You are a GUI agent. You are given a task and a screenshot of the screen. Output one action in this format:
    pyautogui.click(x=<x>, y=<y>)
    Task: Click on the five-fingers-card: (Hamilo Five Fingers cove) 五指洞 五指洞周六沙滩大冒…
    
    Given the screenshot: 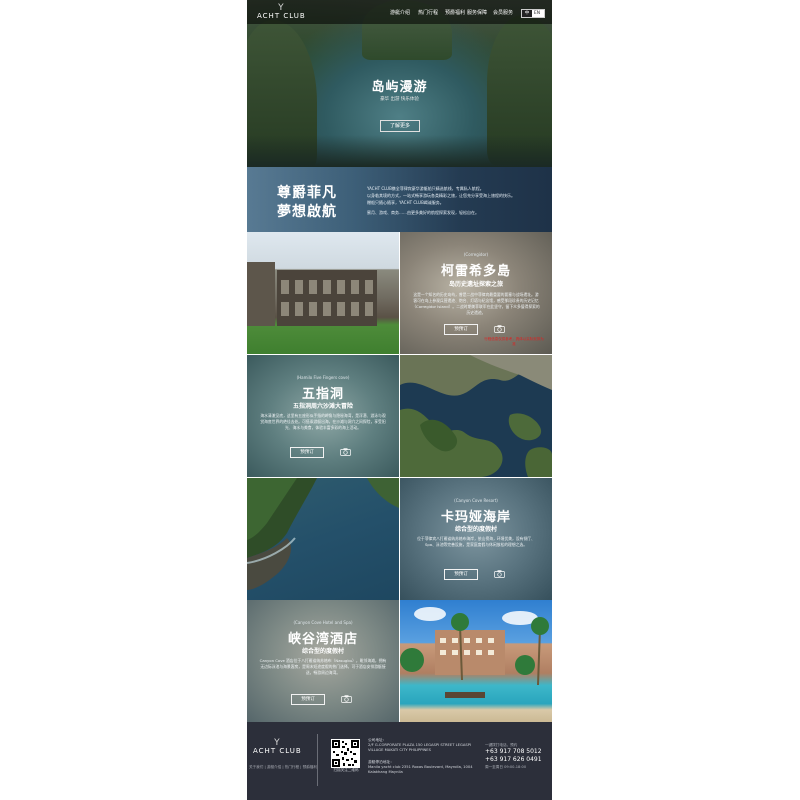 What is the action you would take?
    pyautogui.click(x=323, y=416)
    